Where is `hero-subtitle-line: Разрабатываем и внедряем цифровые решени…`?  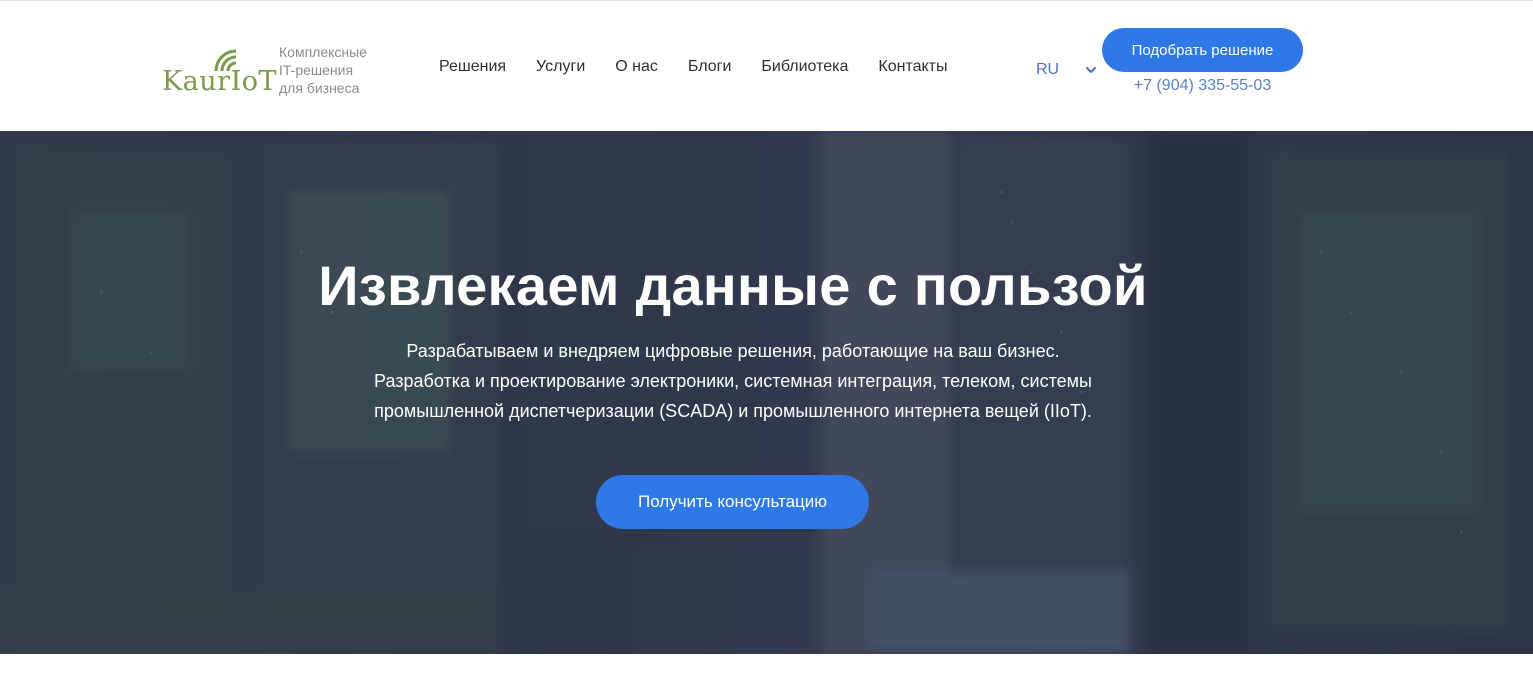
hero-subtitle-line: Разрабатываем и внедряем цифровые решени… is located at coordinates (733, 351).